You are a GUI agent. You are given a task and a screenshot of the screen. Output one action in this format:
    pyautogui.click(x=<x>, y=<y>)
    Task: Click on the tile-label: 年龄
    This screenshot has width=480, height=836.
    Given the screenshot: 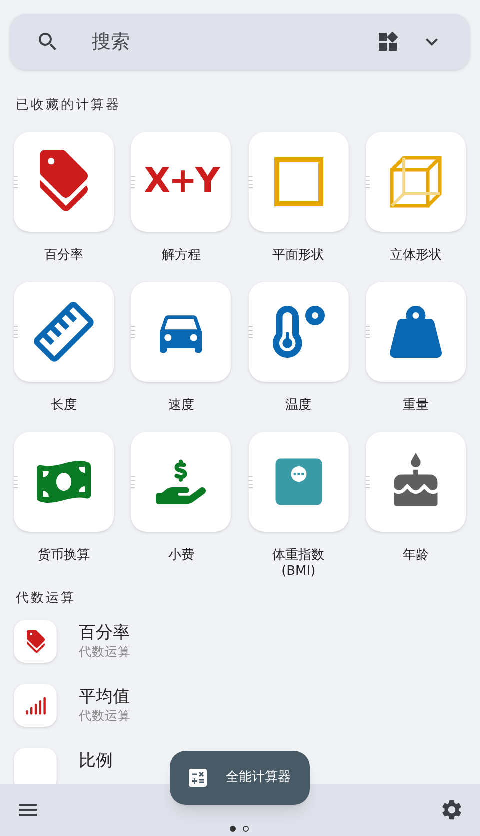 What is the action you would take?
    pyautogui.click(x=415, y=556)
    